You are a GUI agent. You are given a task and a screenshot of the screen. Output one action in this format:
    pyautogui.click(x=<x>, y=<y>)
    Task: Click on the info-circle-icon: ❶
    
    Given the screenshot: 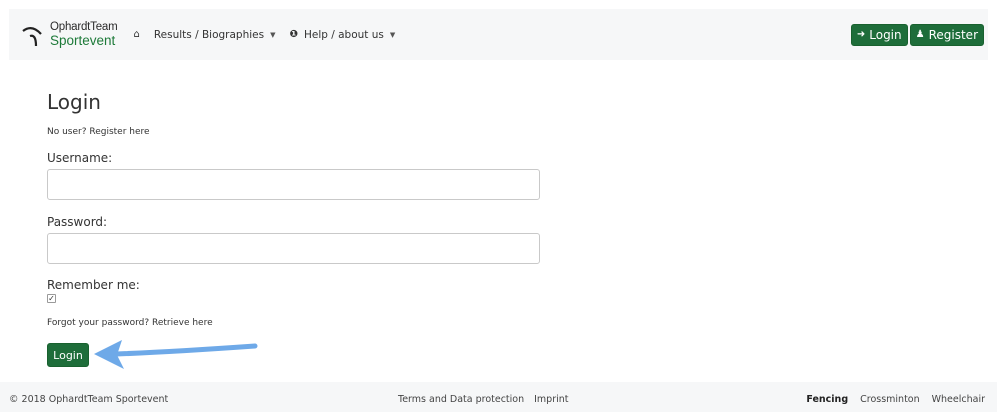 What is the action you would take?
    pyautogui.click(x=293, y=34)
    